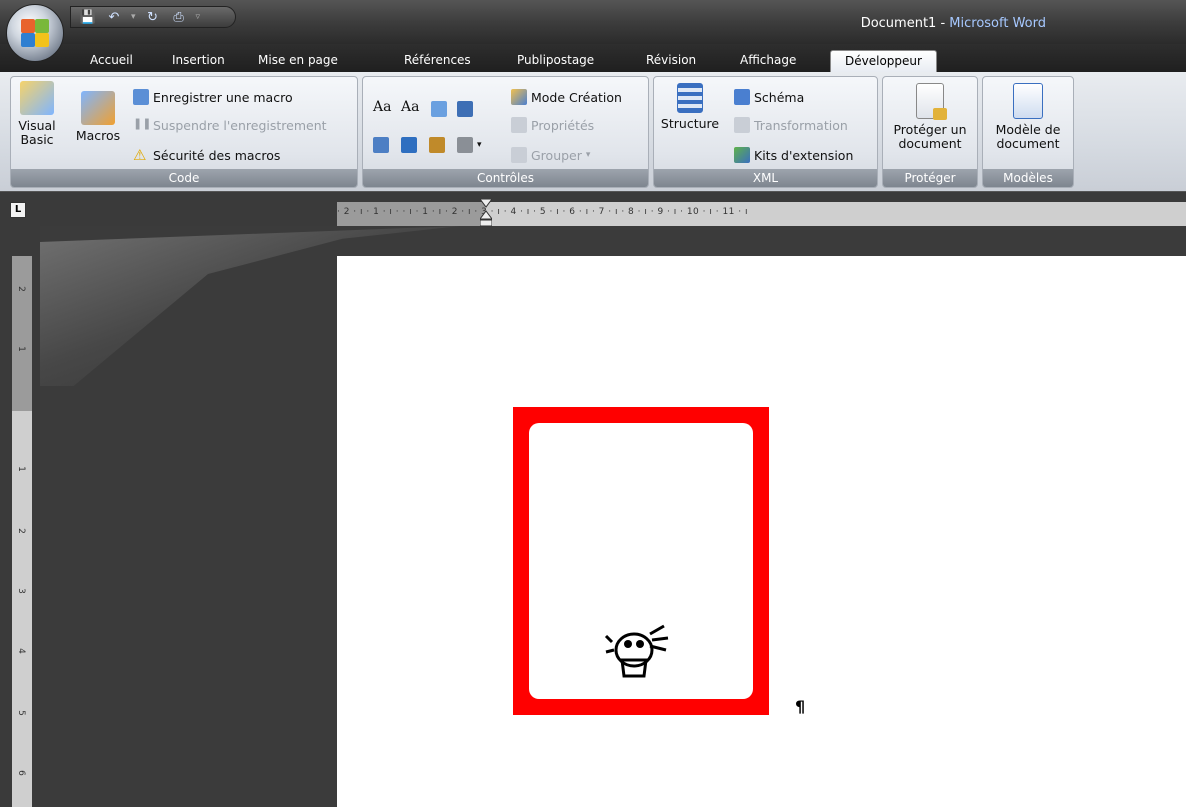  What do you see at coordinates (519, 125) in the screenshot?
I see `properties-icon` at bounding box center [519, 125].